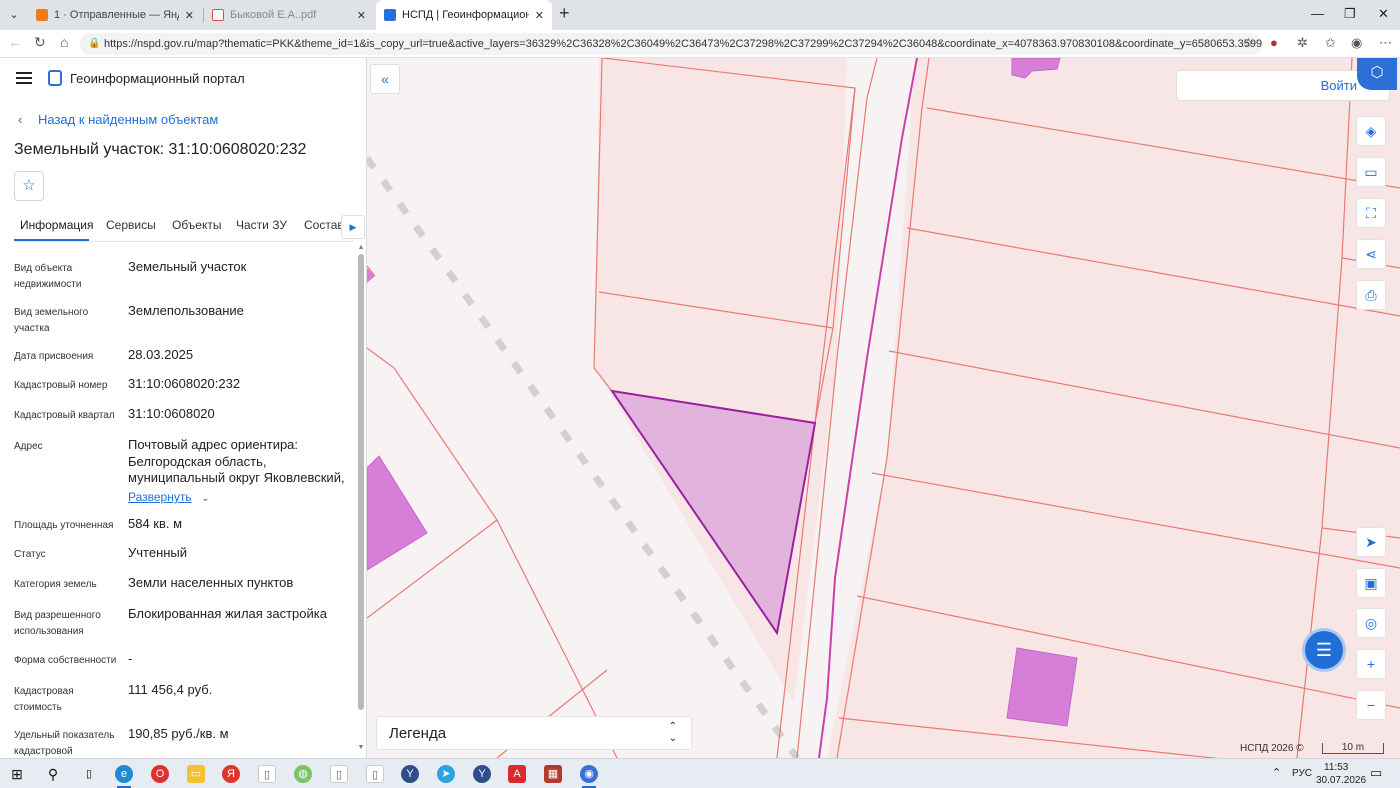 This screenshot has height=788, width=1400. What do you see at coordinates (158, 552) in the screenshot?
I see `field-value: Учтенный` at bounding box center [158, 552].